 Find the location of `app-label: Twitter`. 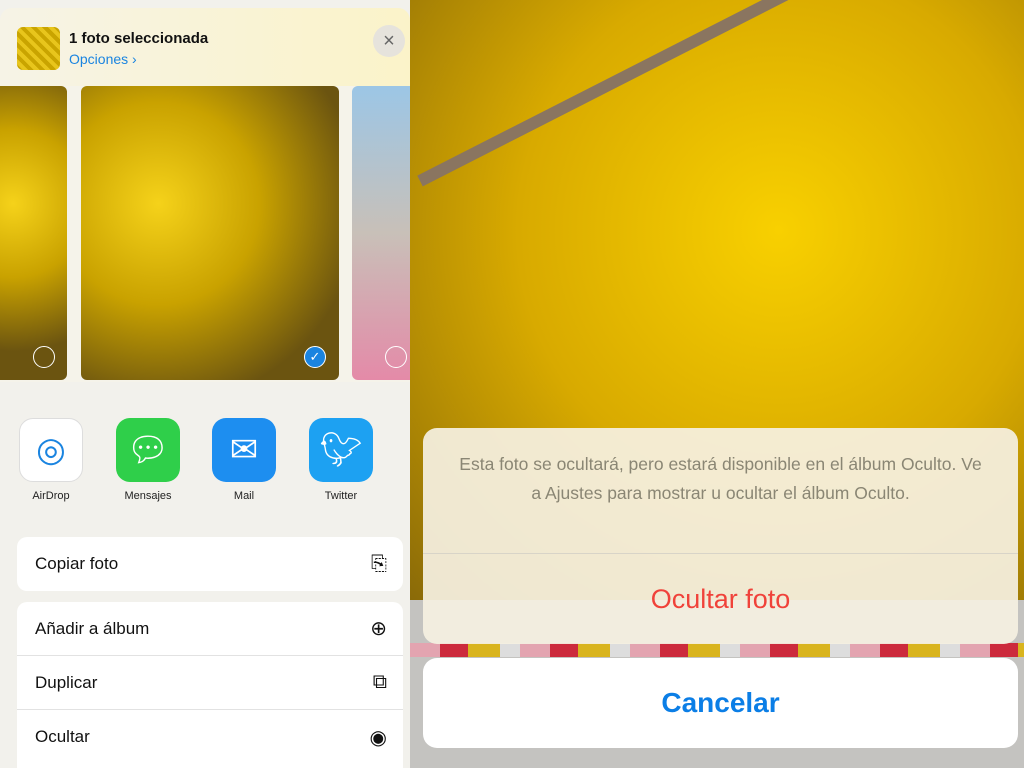

app-label: Twitter is located at coordinates (341, 496).